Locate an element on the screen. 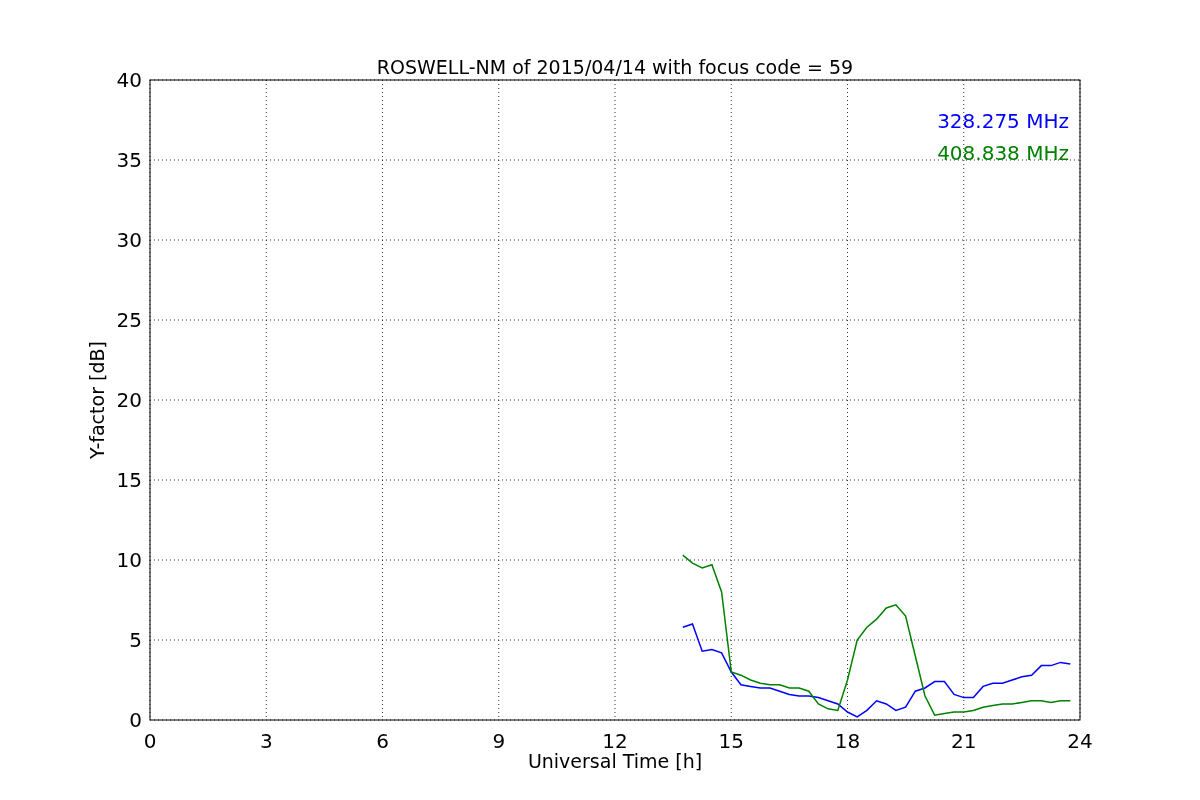 Image resolution: width=1200 pixels, height=800 pixels. x-tick-label: 3 is located at coordinates (266, 741).